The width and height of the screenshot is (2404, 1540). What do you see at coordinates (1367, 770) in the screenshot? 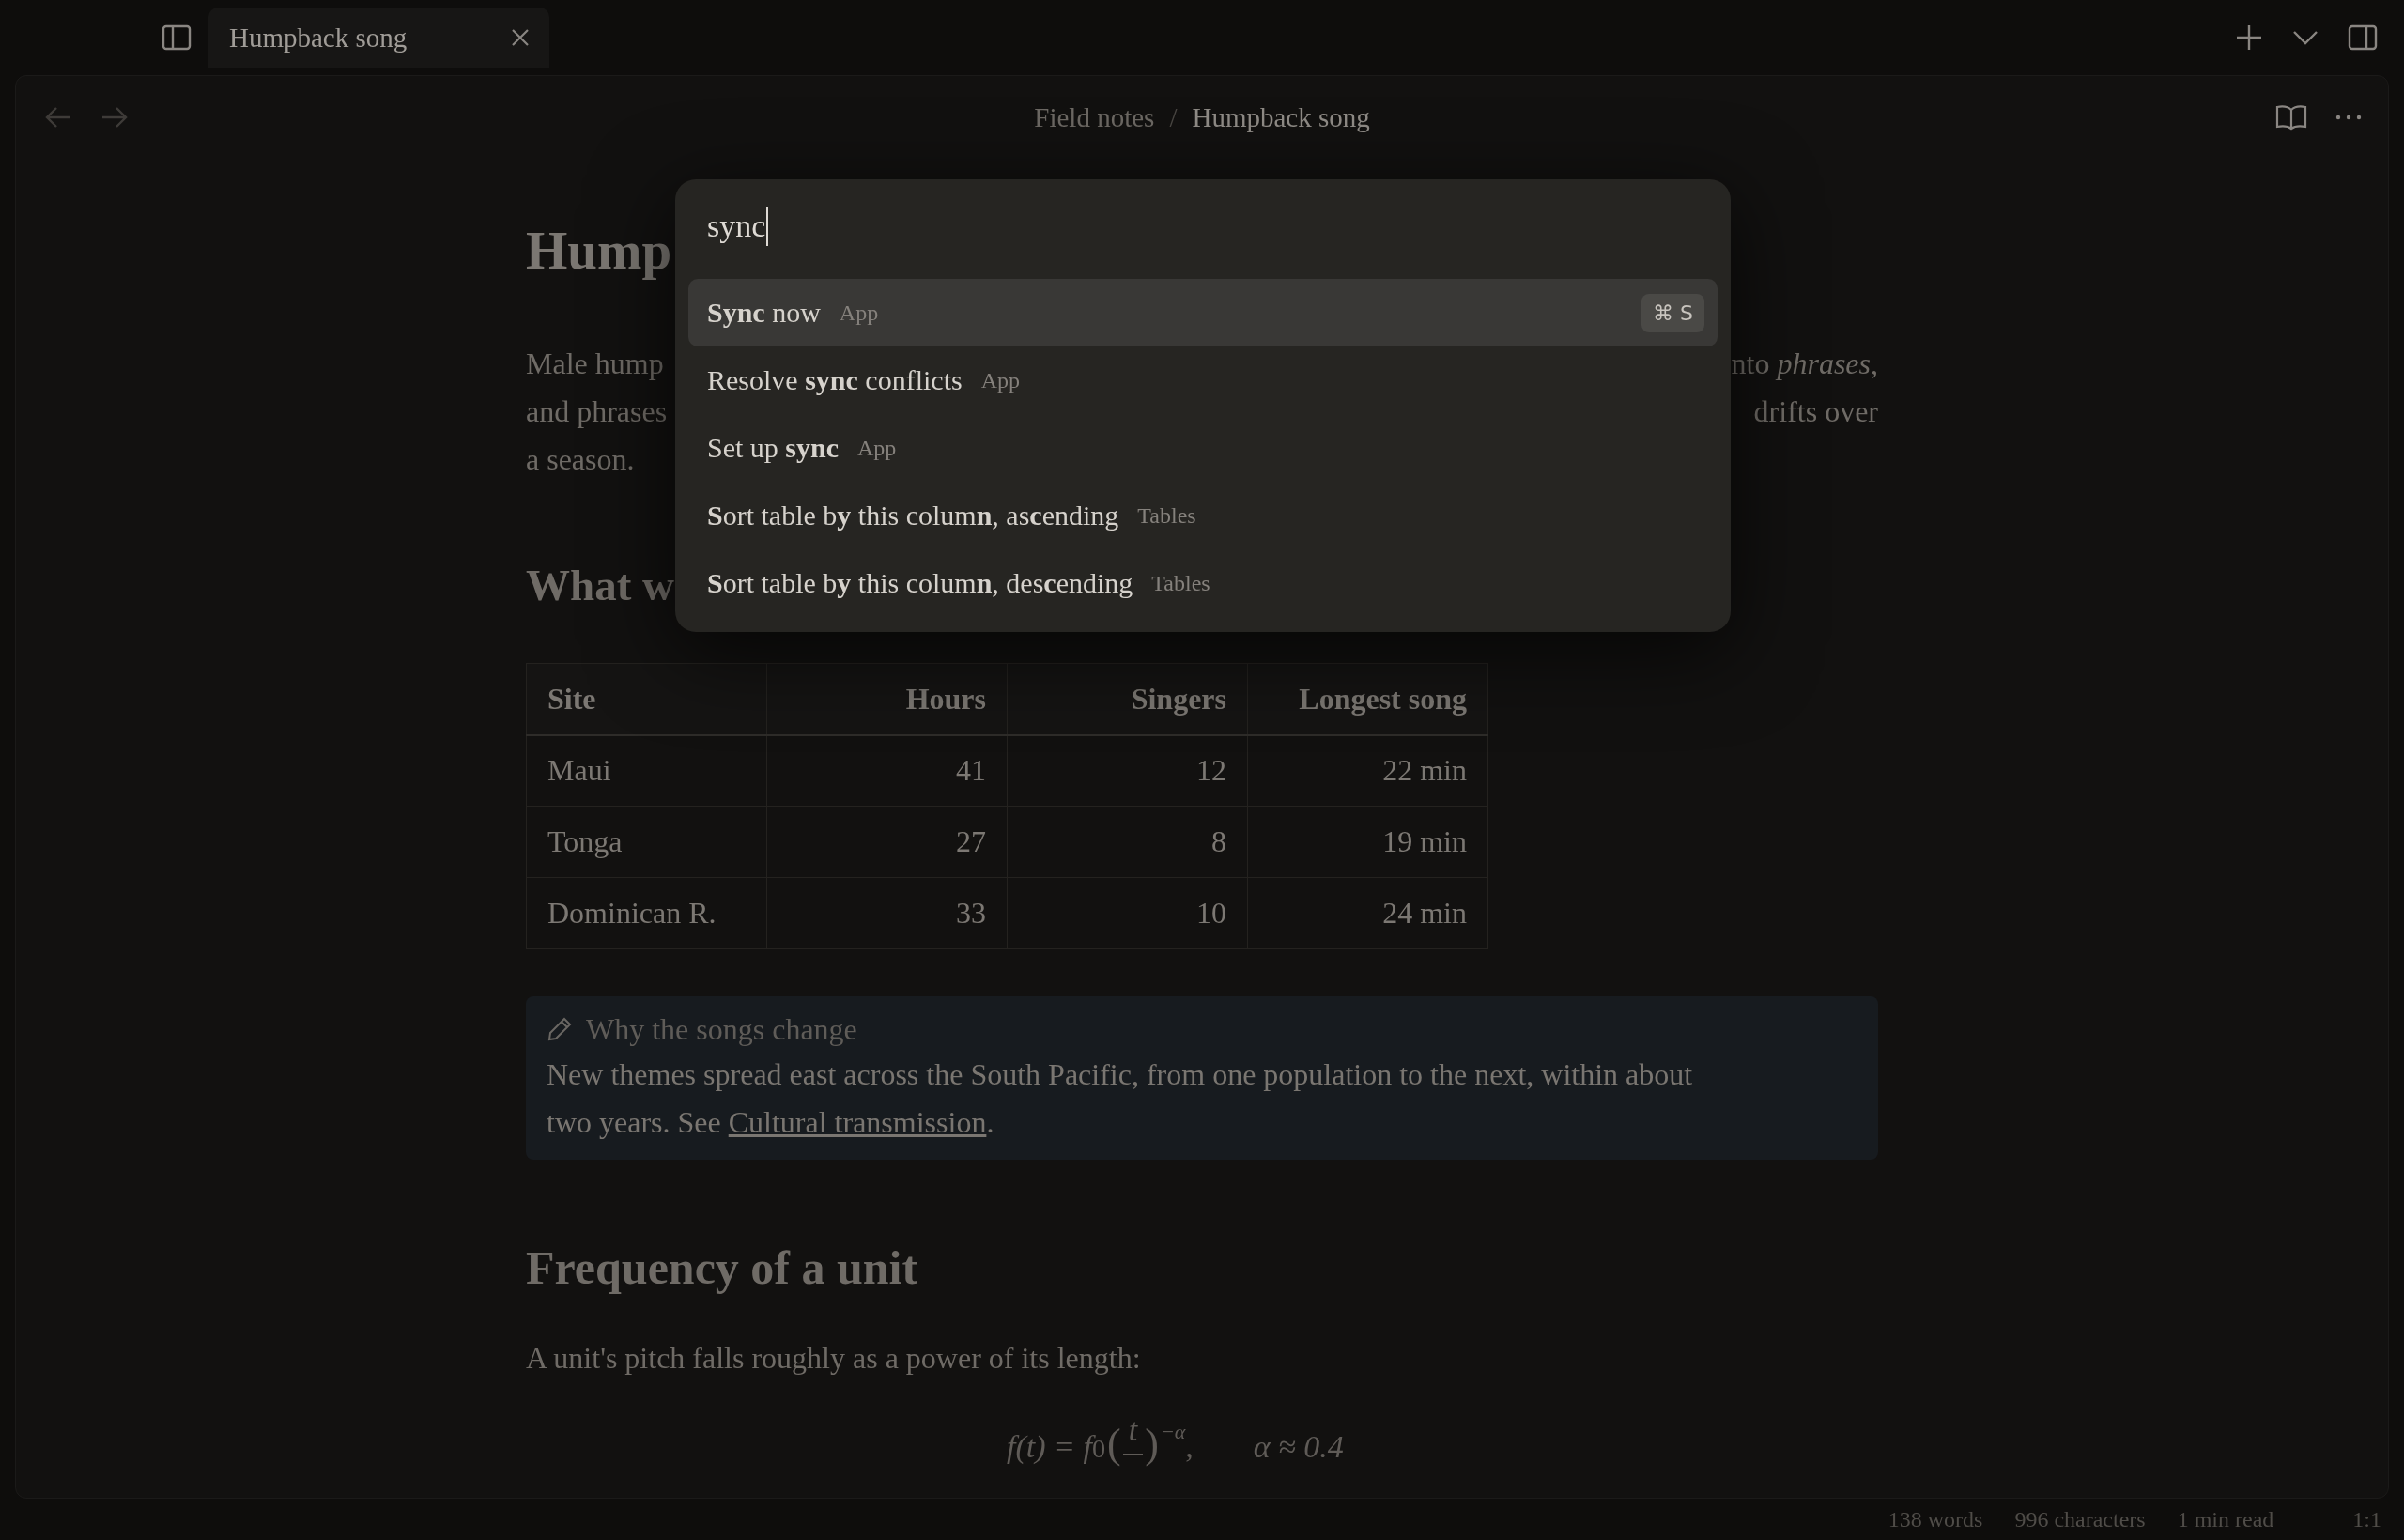
I see `table-cell: 22 min` at bounding box center [1367, 770].